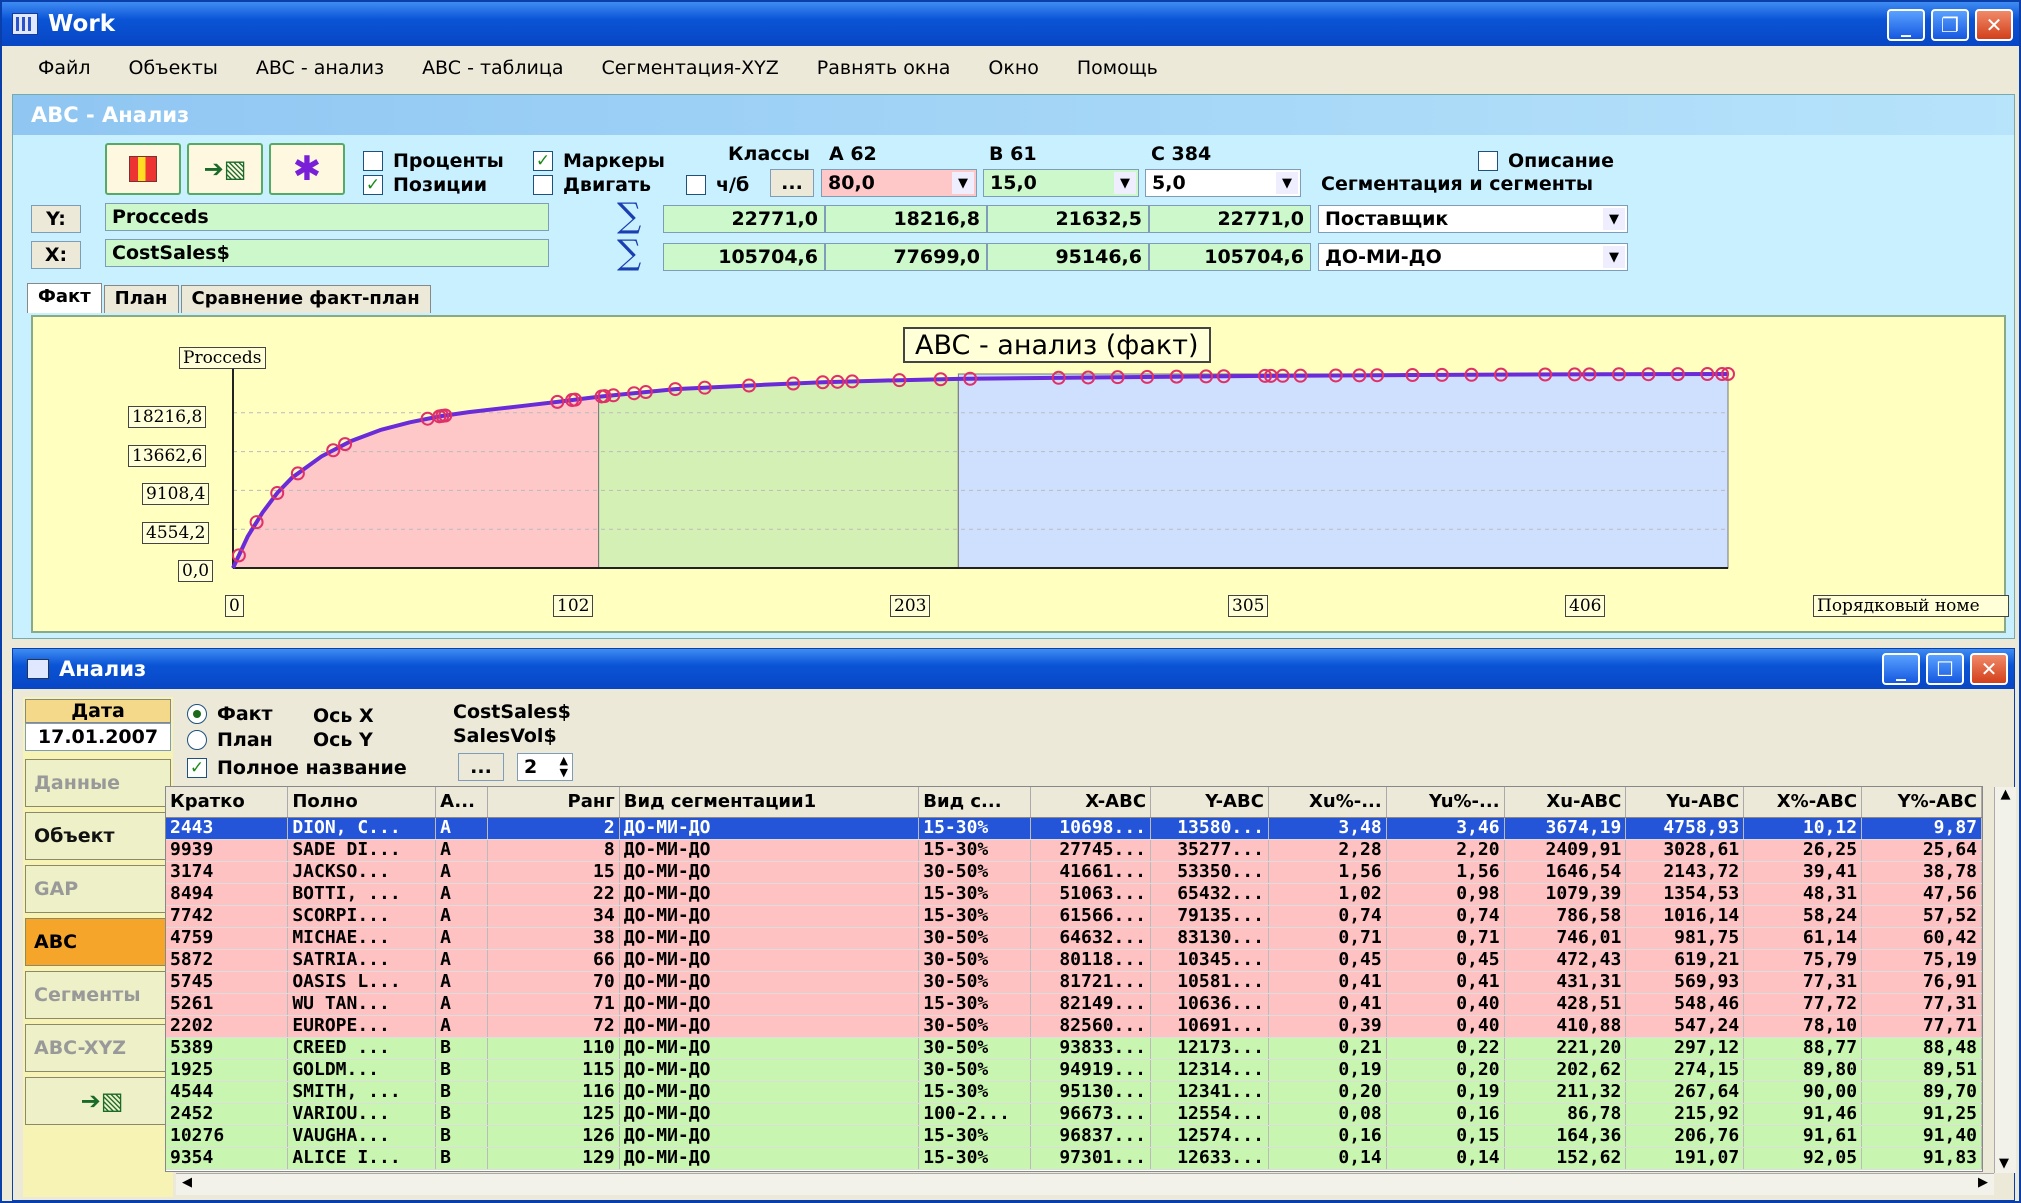  I want to click on column-header: Yu-ABC, so click(1685, 802).